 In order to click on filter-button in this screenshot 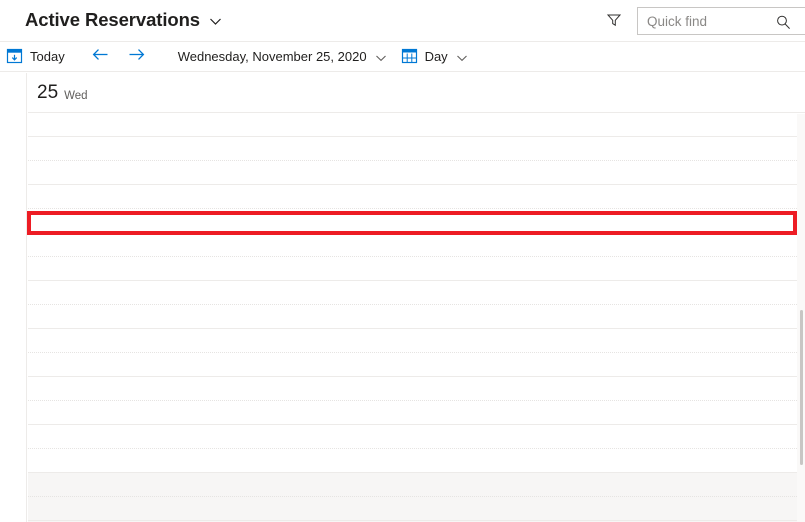, I will do `click(614, 22)`.